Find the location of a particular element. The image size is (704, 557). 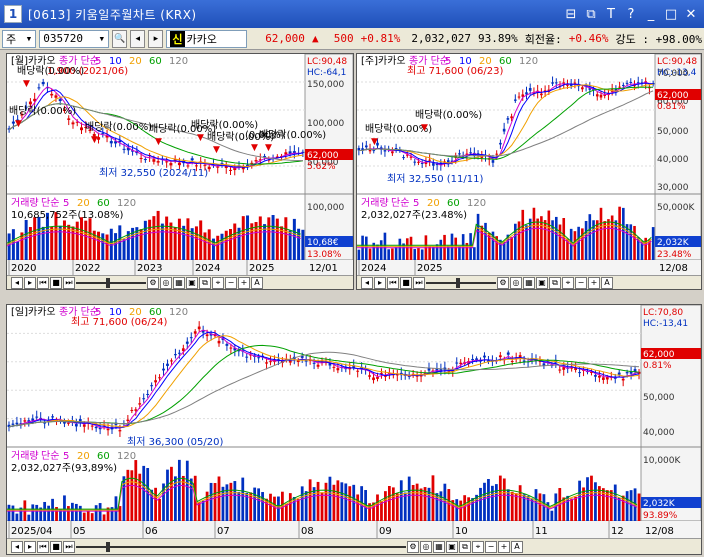

lookup-next-icon: ▸ is located at coordinates (156, 38).